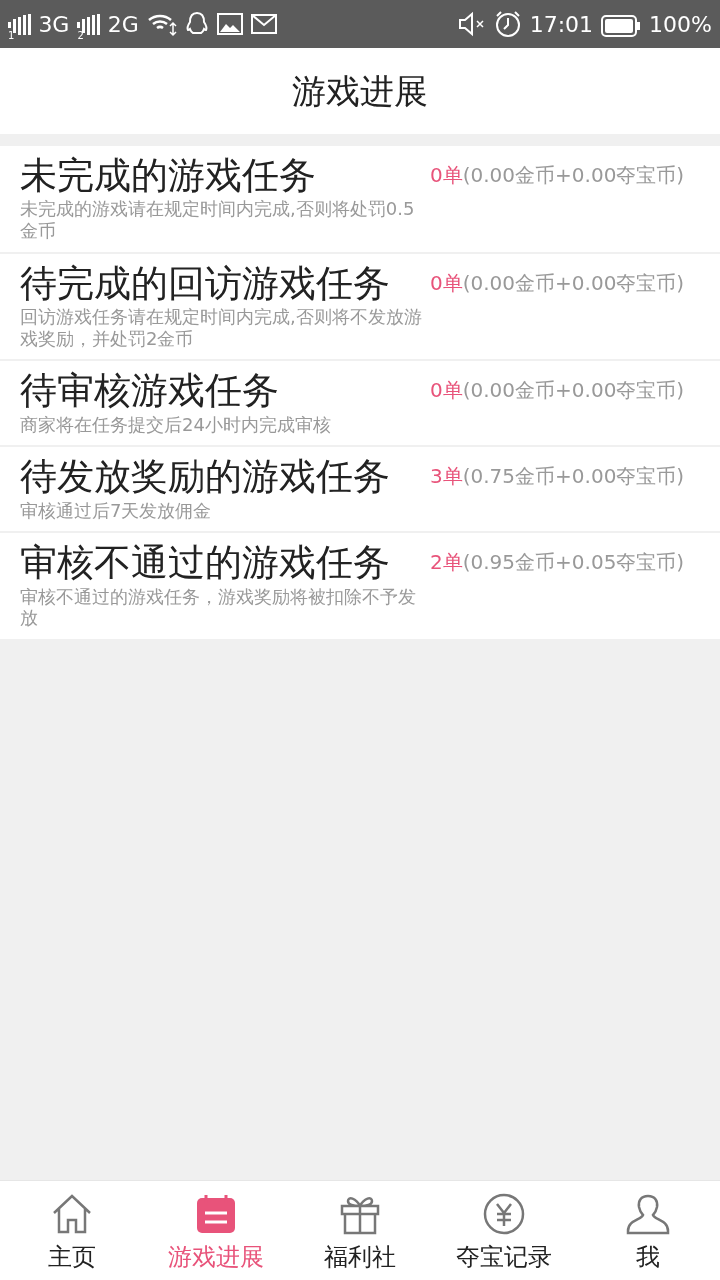 This screenshot has height=1280, width=720. Describe the element at coordinates (72, 1230) in the screenshot. I see `tab-bar-item: 主页` at that location.